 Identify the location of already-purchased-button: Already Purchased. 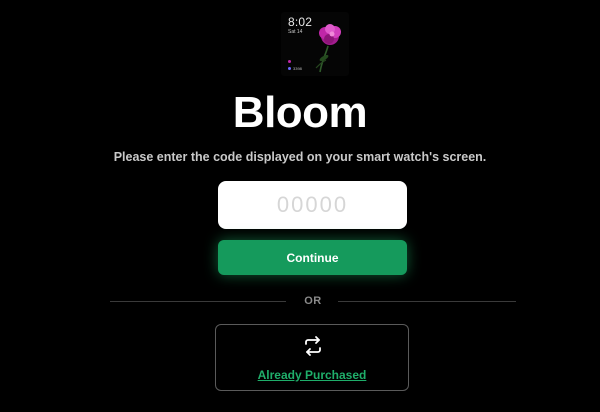
(312, 357).